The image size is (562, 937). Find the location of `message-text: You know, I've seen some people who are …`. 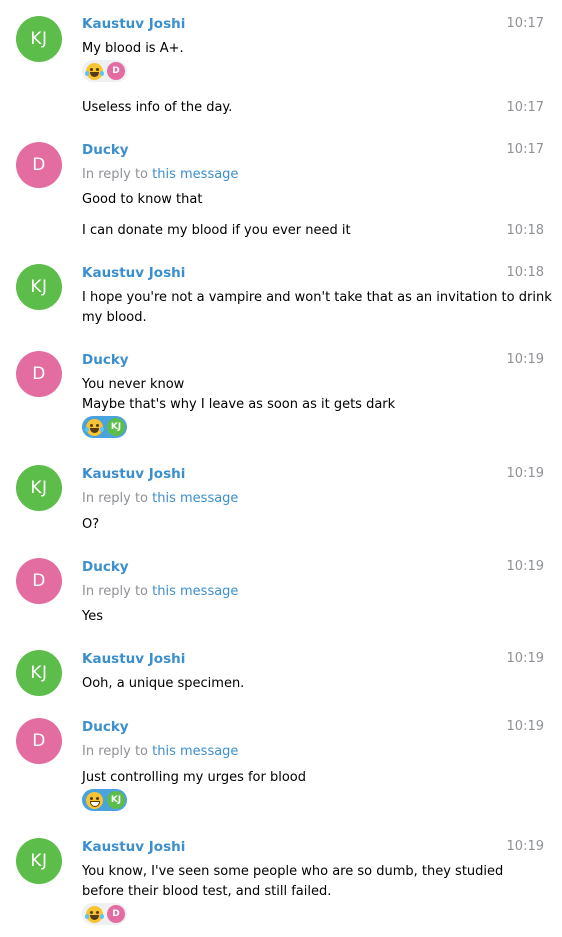

message-text: You know, I've seen some people who are … is located at coordinates (293, 881).